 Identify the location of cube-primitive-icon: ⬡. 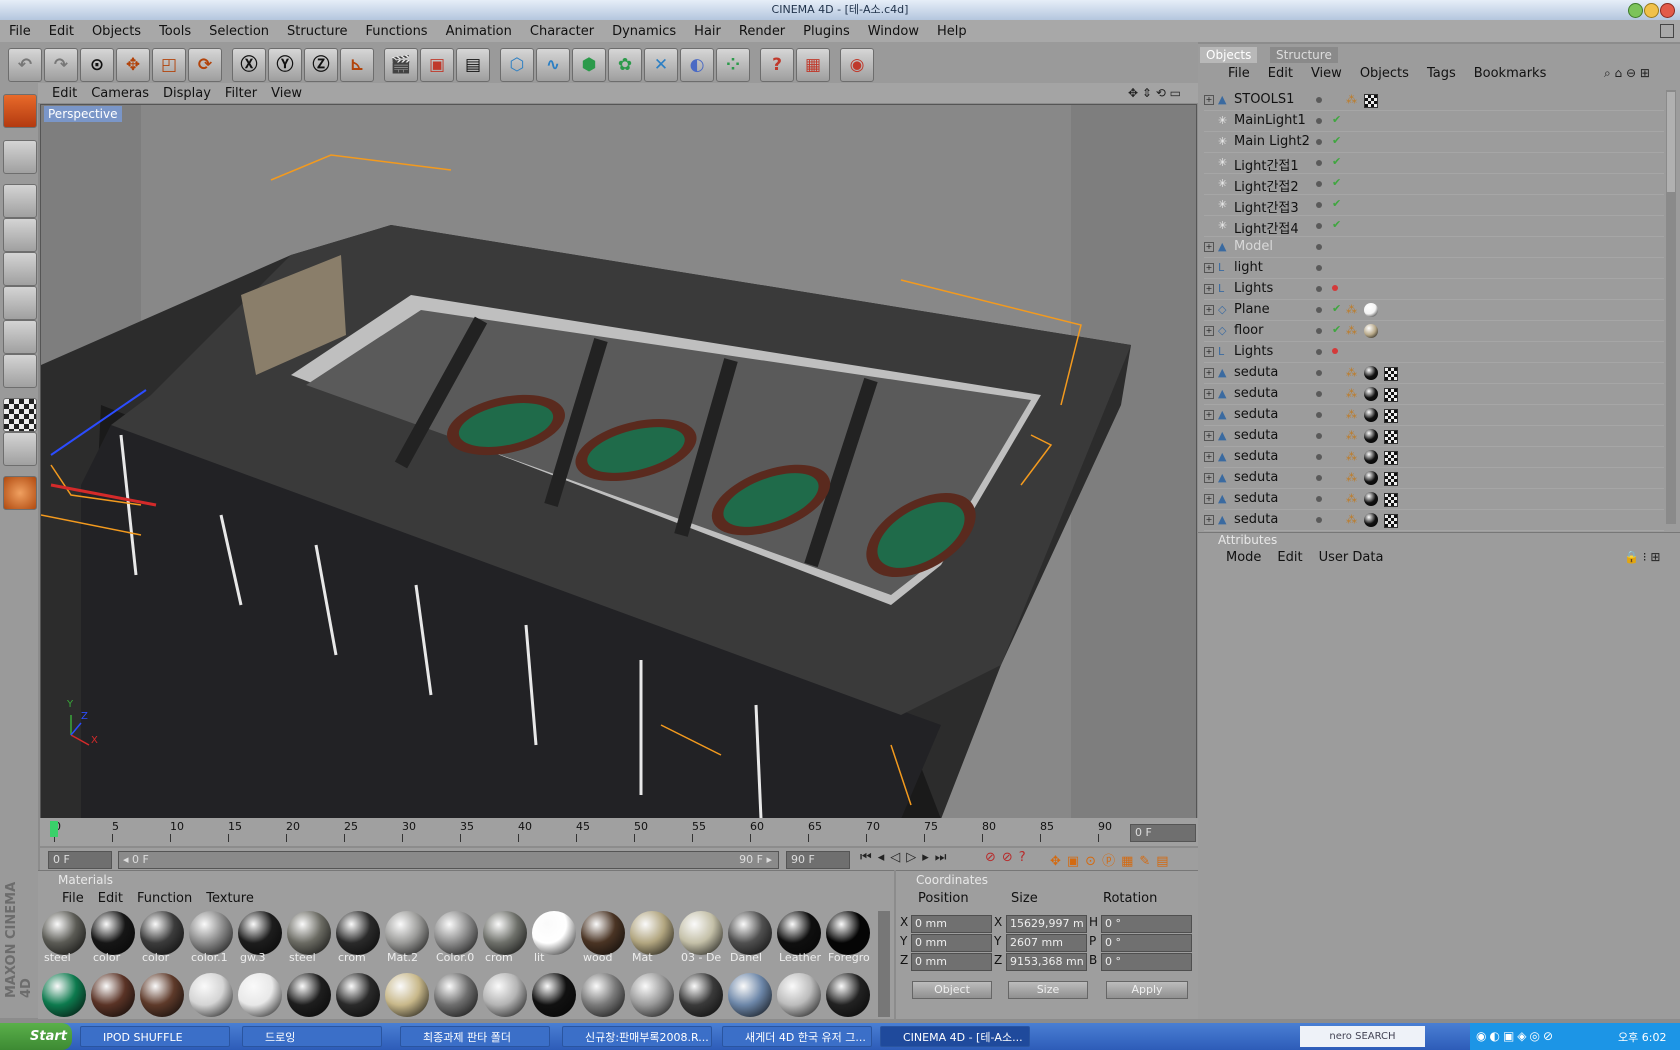
(517, 65).